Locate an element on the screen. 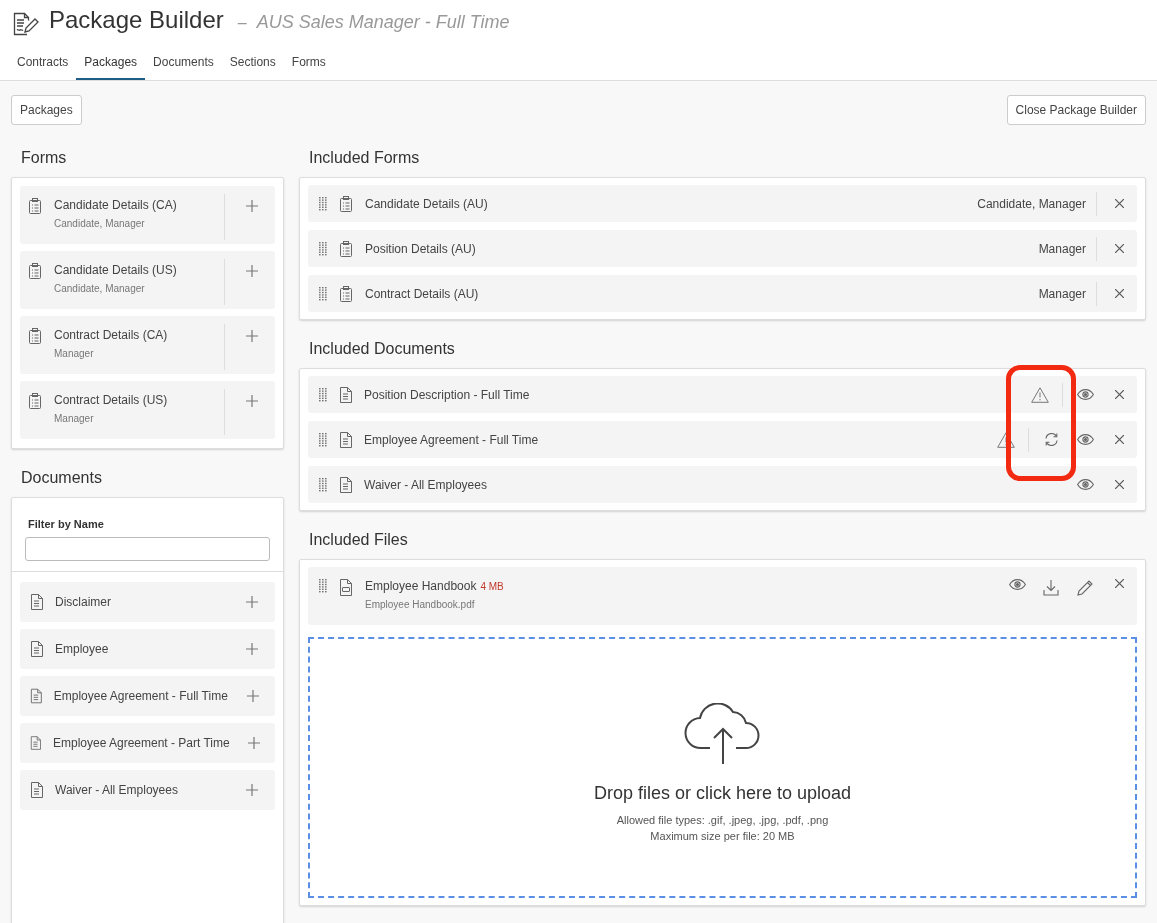 The image size is (1157, 923). download-icon is located at coordinates (1051, 587).